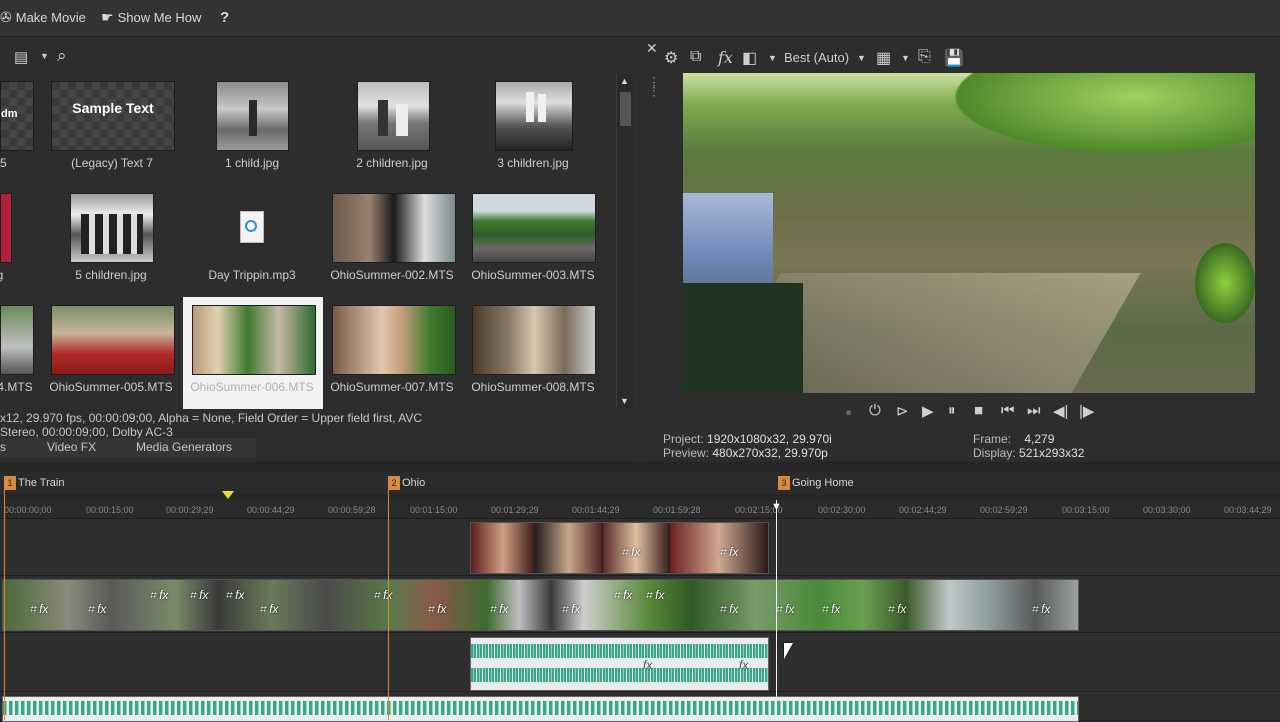 The height and width of the screenshot is (722, 1280). Describe the element at coordinates (928, 411) in the screenshot. I see `play-icon: ▶` at that location.